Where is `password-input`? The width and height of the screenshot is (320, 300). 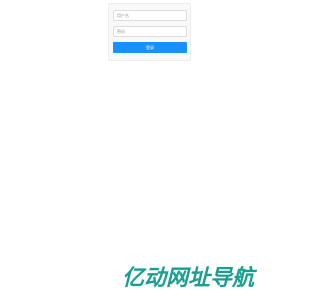 password-input is located at coordinates (150, 31).